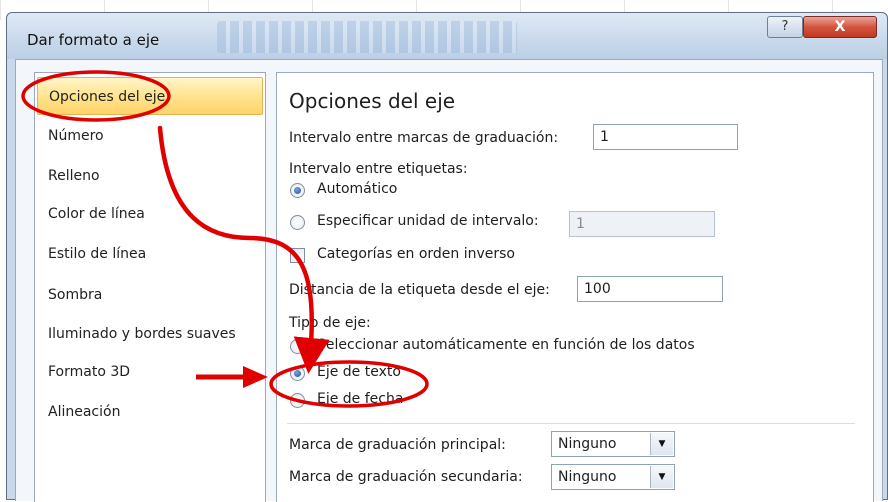 This screenshot has width=888, height=502. What do you see at coordinates (142, 334) in the screenshot?
I see `sidebar-item-label: Iluminado y bordes suaves` at bounding box center [142, 334].